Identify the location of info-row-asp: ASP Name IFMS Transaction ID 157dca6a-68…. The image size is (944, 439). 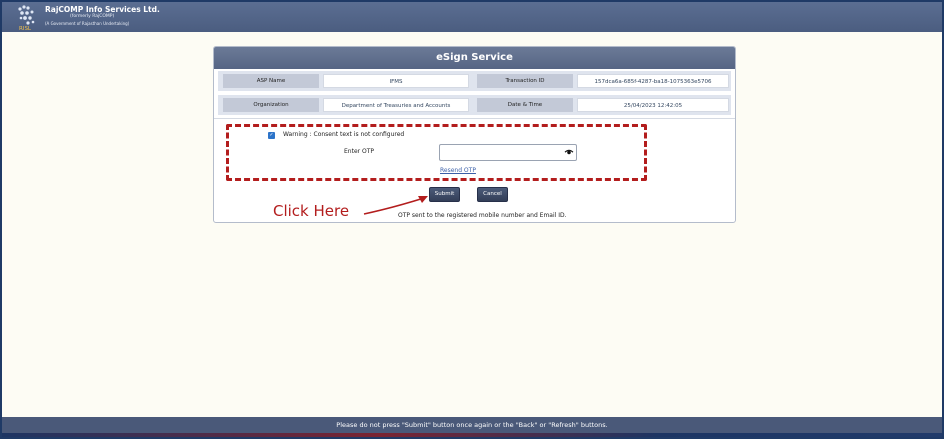
(474, 81).